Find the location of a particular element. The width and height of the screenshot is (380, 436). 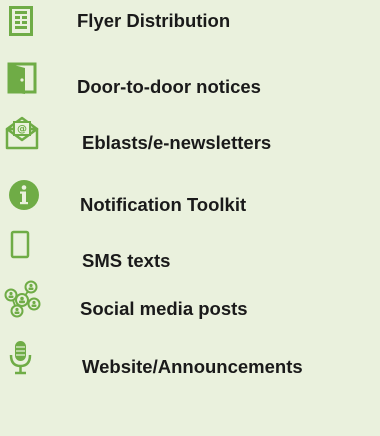

list-item-door-to-door-notices: Door-to-door notices is located at coordinates (190, 84).